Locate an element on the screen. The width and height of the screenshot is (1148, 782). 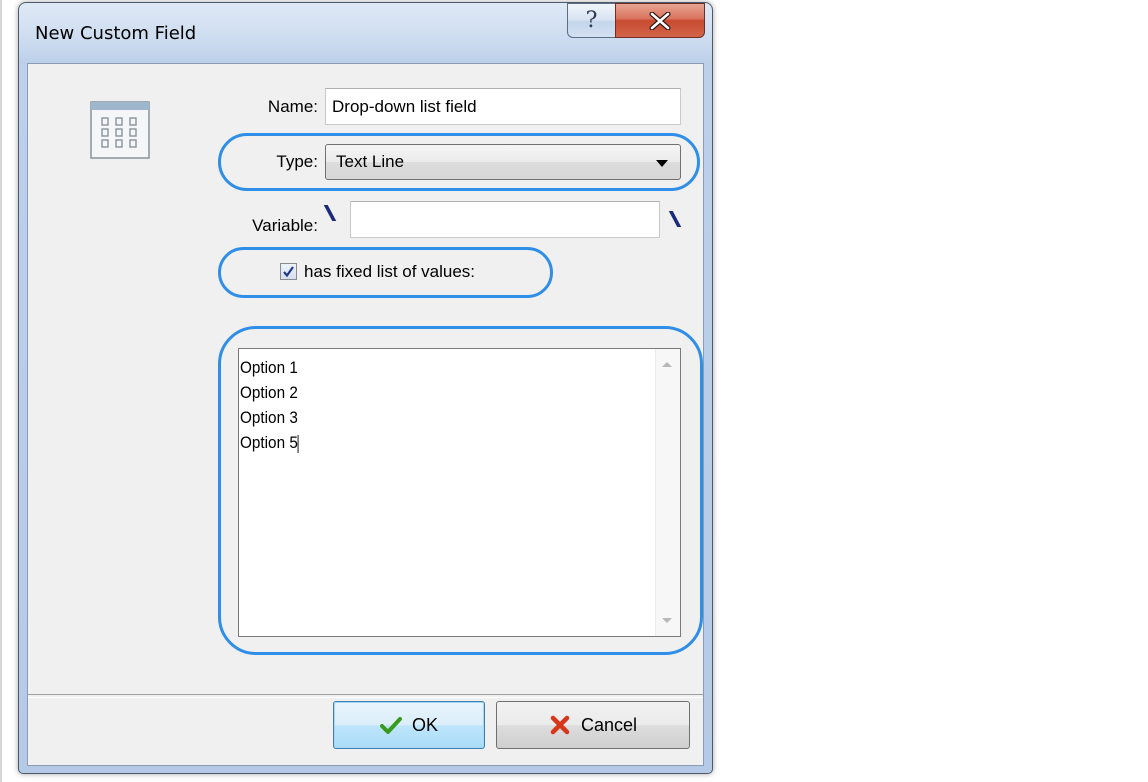
ok-button: OK is located at coordinates (409, 725).